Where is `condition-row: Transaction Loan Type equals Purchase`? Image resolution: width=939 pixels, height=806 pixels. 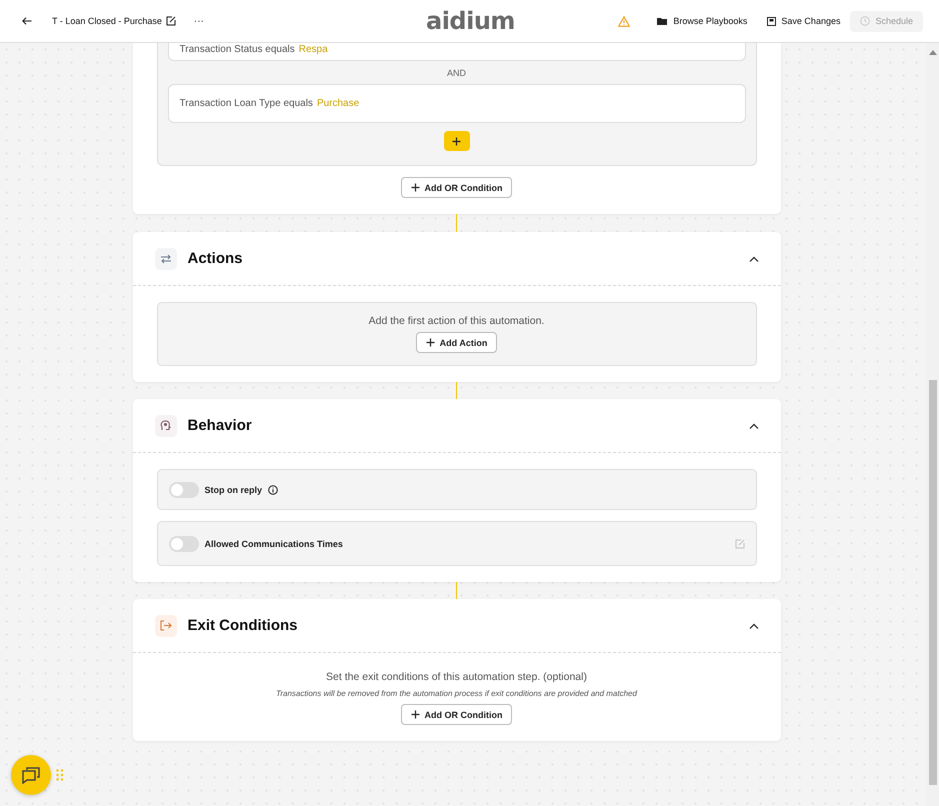
condition-row: Transaction Loan Type equals Purchase is located at coordinates (457, 103).